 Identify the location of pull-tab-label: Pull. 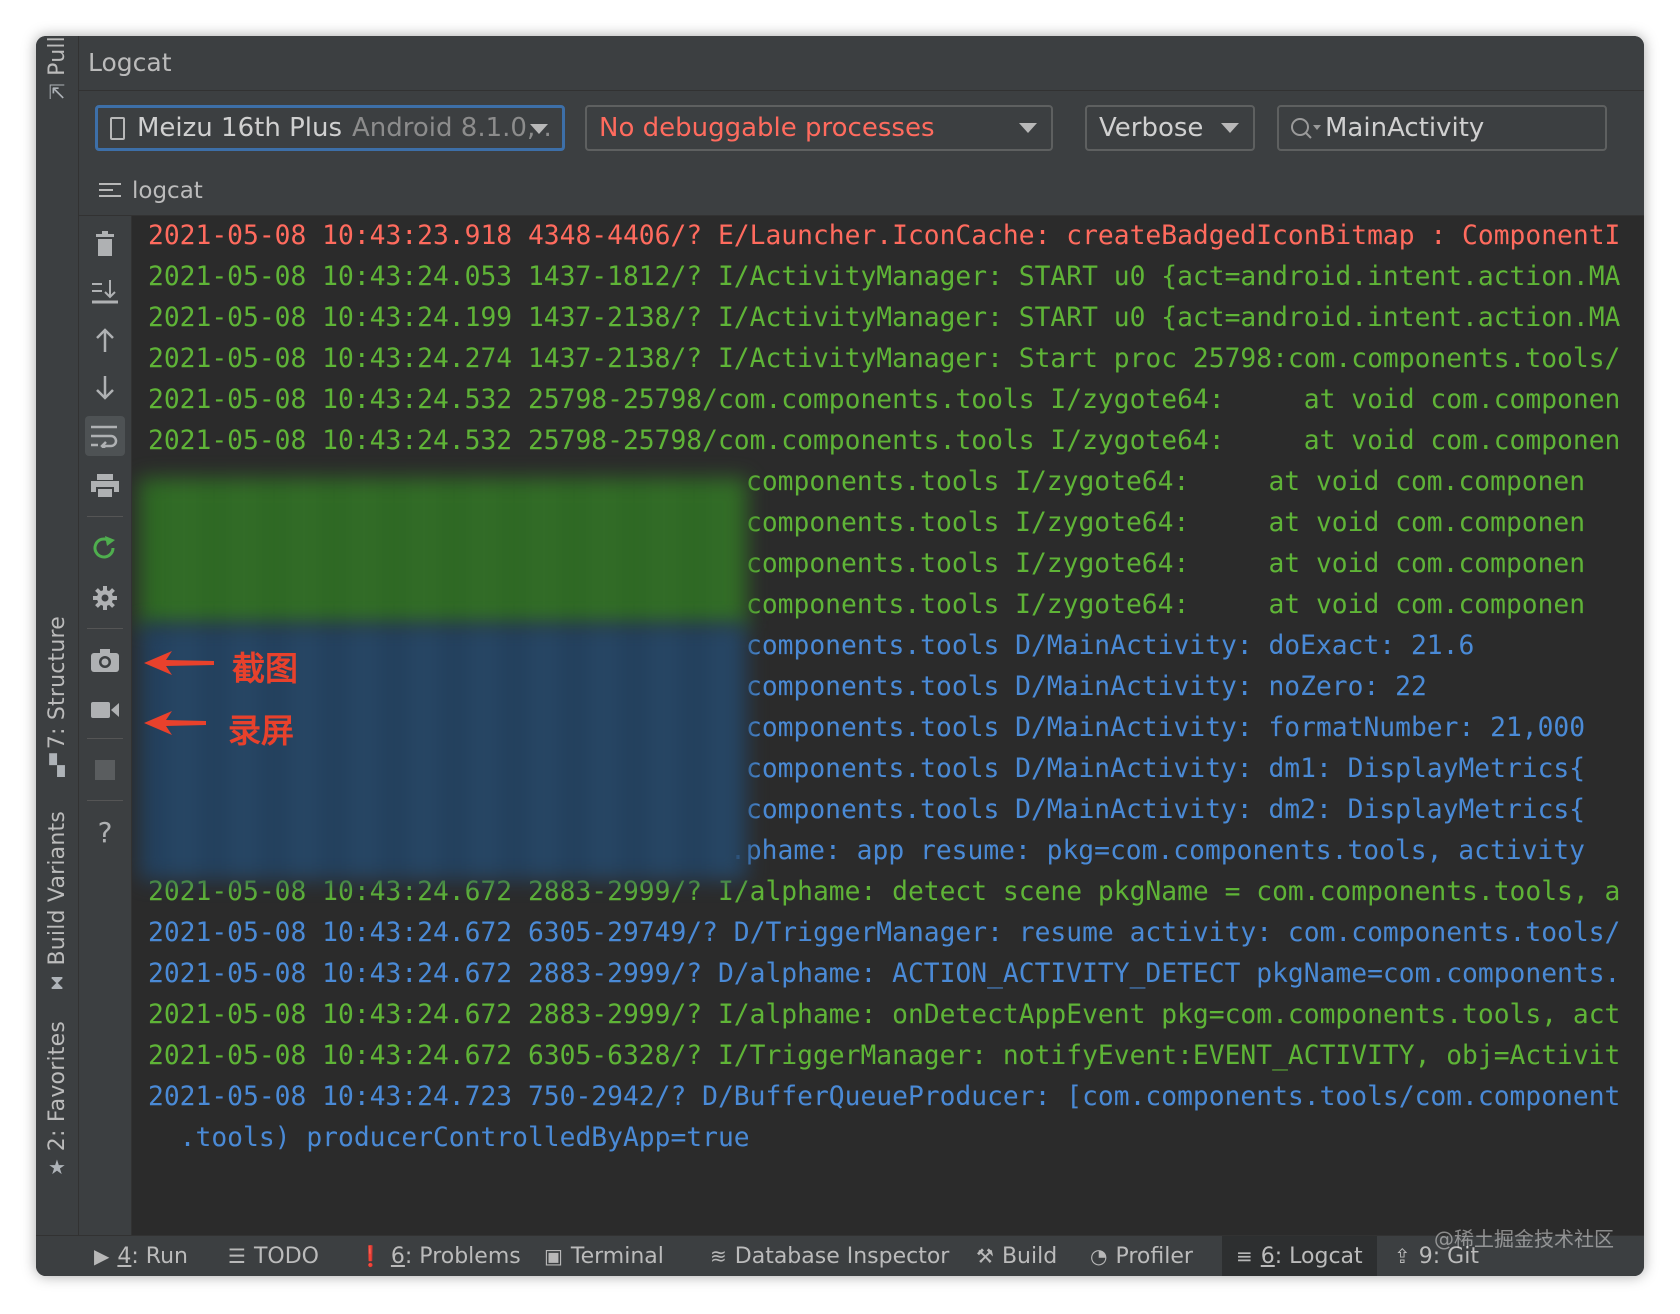
(57, 56).